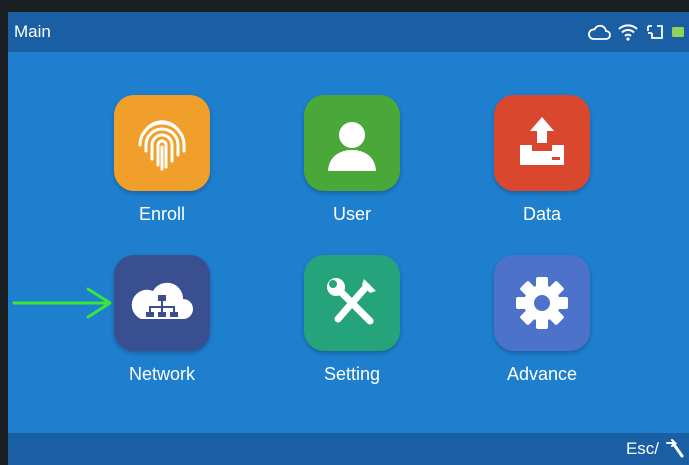 The width and height of the screenshot is (689, 465). Describe the element at coordinates (542, 214) in the screenshot. I see `data-label: Data` at that location.